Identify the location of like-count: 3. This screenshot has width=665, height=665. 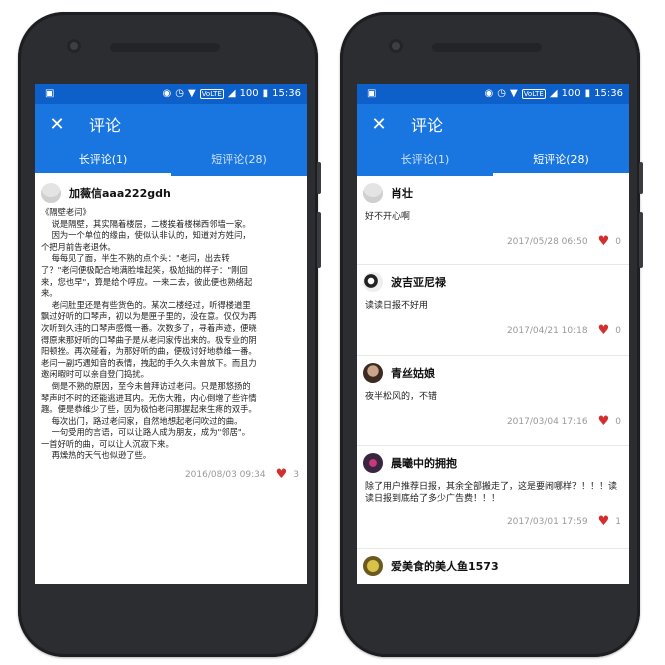
(296, 475).